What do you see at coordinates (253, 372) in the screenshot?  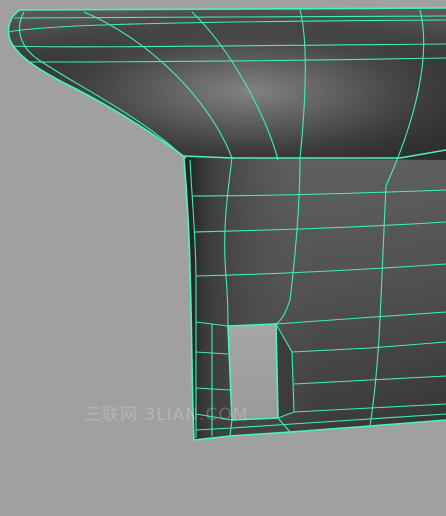 I see `mesh-hole` at bounding box center [253, 372].